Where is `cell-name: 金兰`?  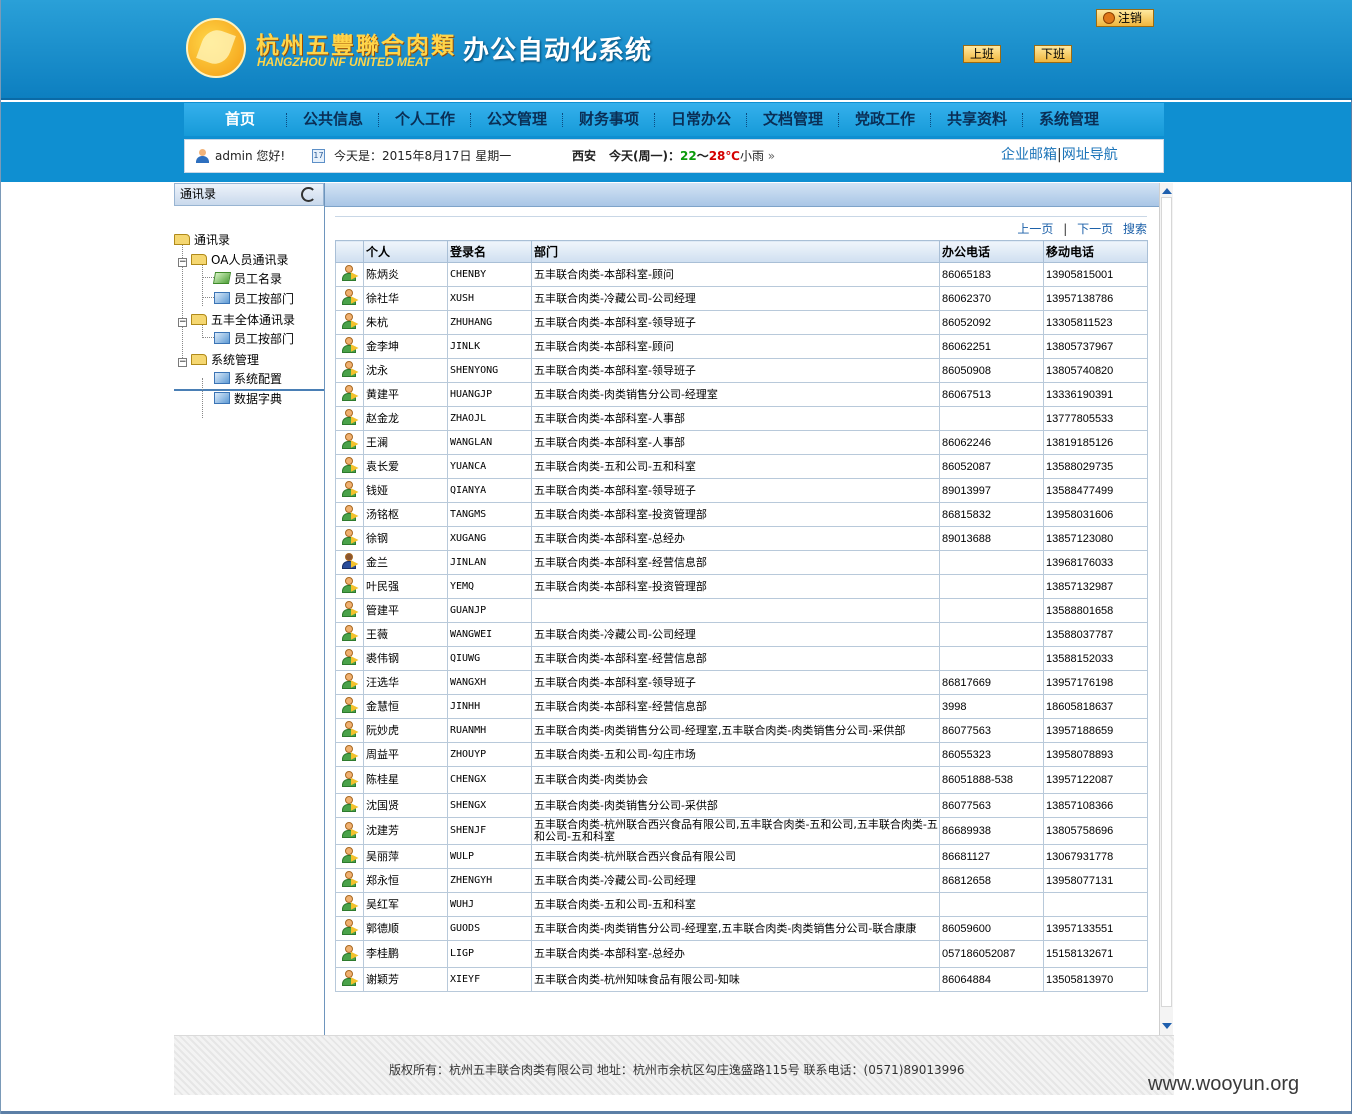 cell-name: 金兰 is located at coordinates (405, 562).